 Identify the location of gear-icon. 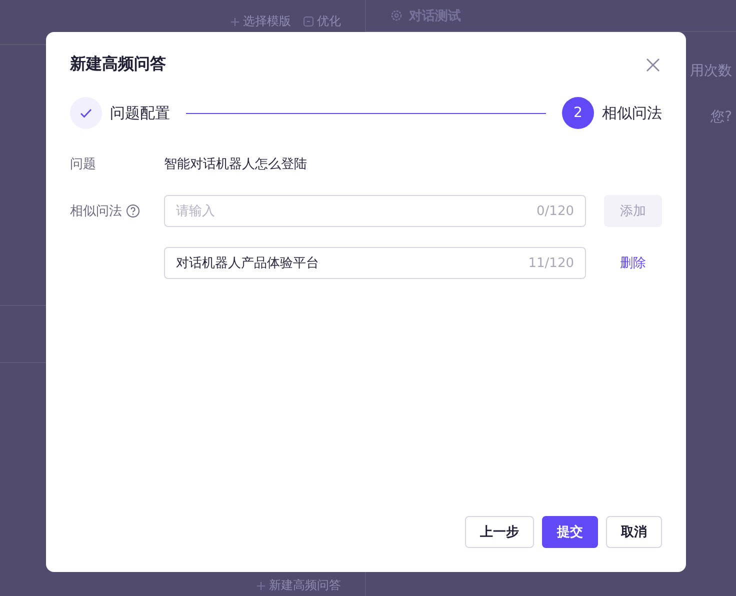
(396, 15).